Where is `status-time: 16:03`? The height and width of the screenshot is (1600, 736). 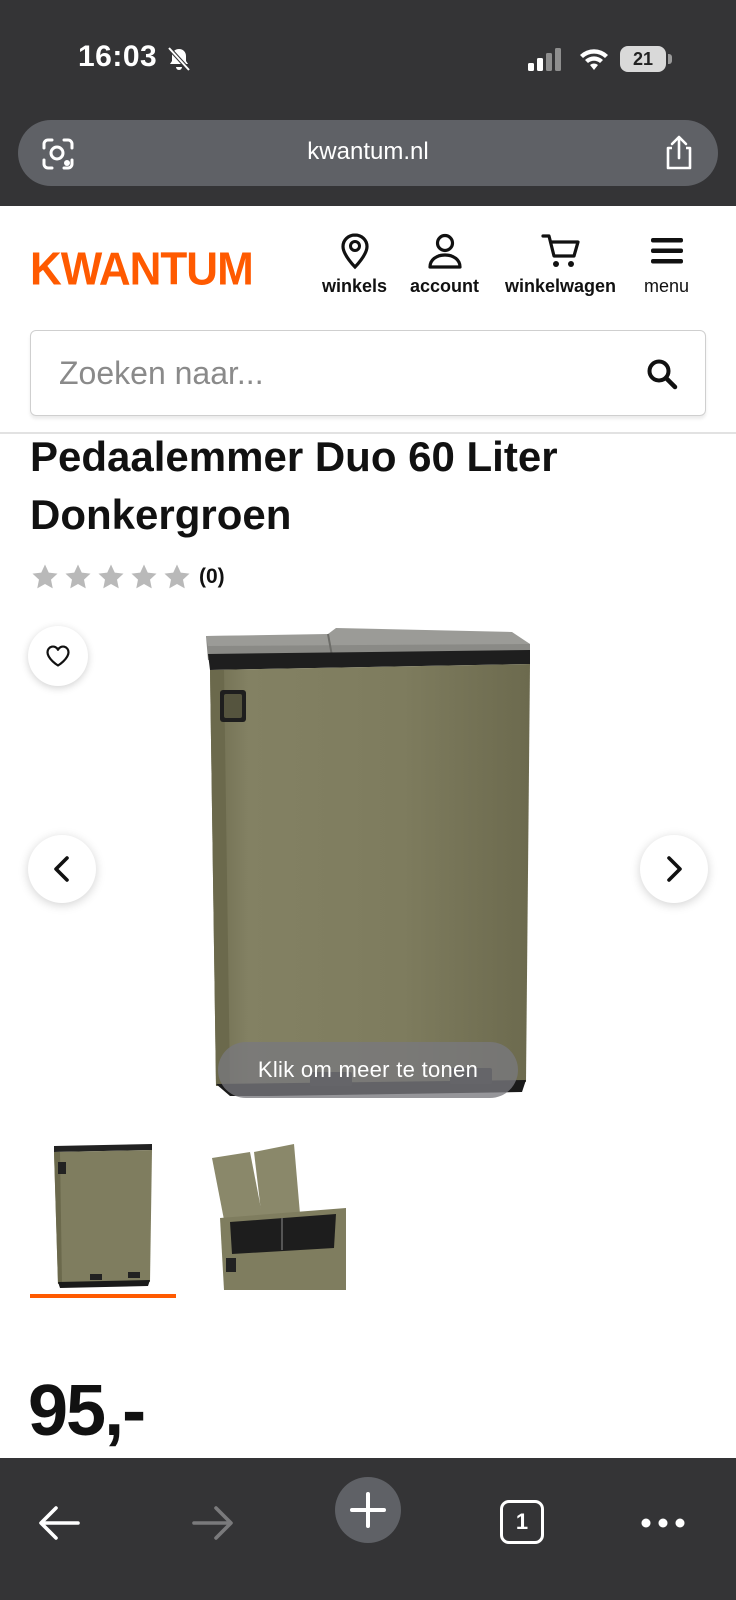 status-time: 16:03 is located at coordinates (118, 56).